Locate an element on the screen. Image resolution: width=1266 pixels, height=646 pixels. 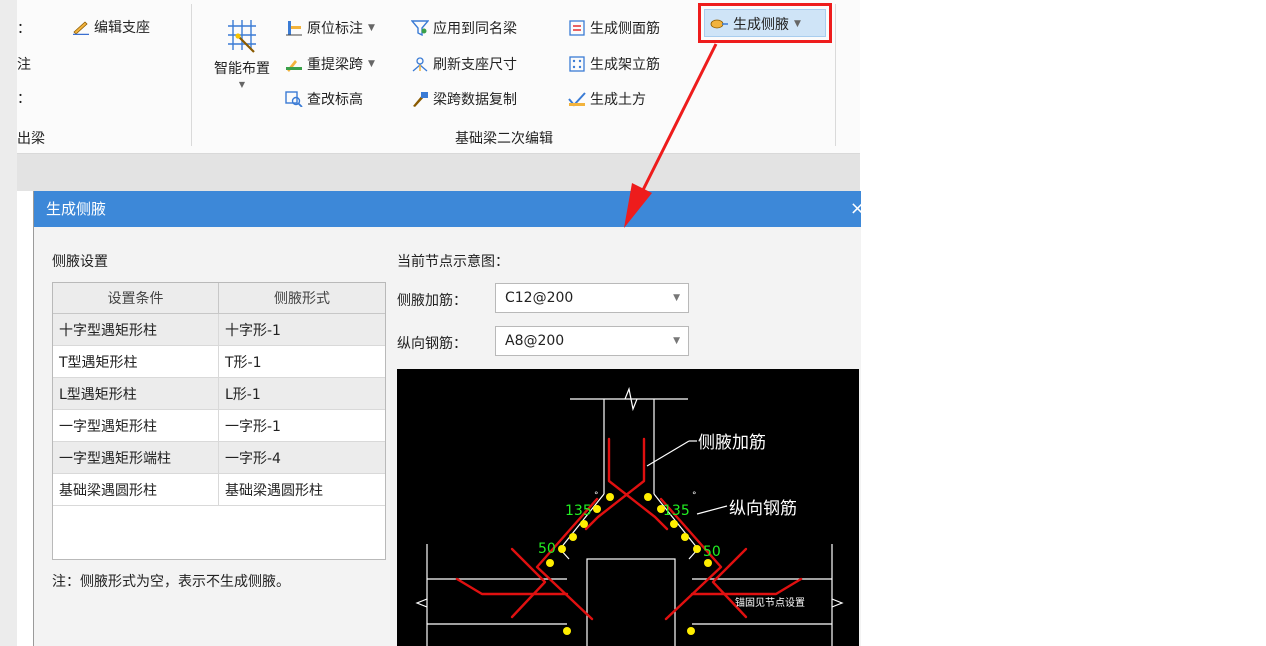
in-place-annotation-button: 原位标注 ▼ is located at coordinates (330, 28).